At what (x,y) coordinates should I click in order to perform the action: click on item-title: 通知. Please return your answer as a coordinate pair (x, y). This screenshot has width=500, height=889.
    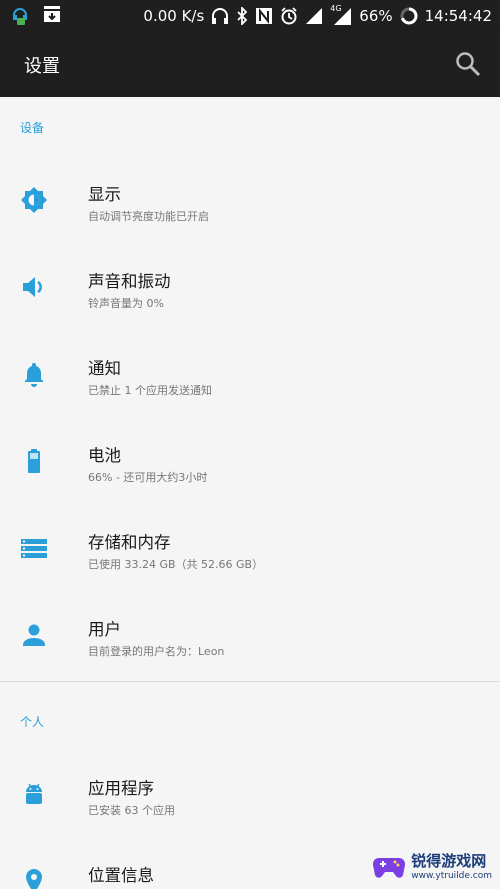
    Looking at the image, I should click on (104, 368).